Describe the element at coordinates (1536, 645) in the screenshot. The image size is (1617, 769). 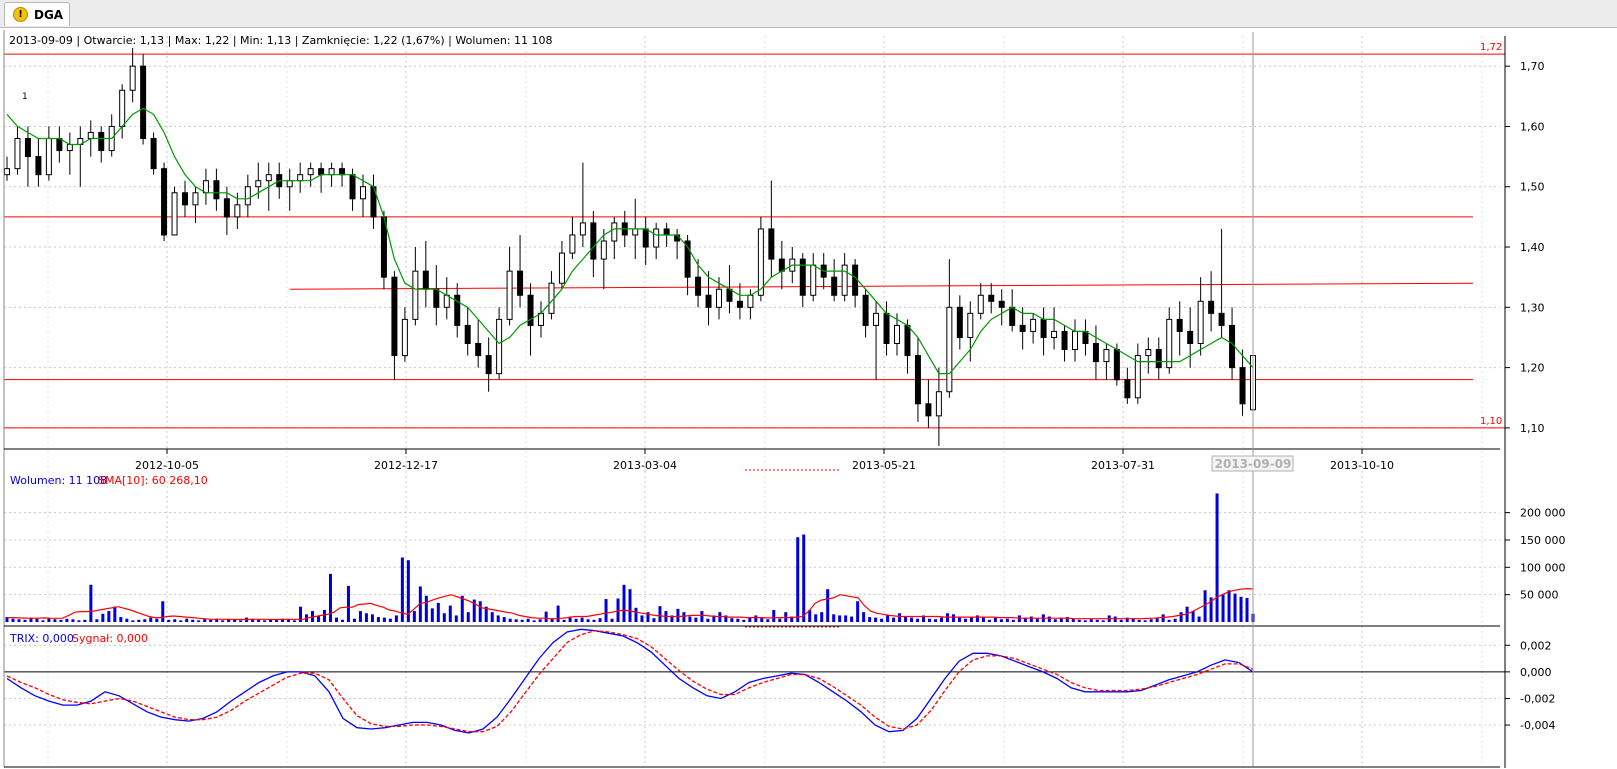
I see `trix-tick-label: 0,002` at that location.